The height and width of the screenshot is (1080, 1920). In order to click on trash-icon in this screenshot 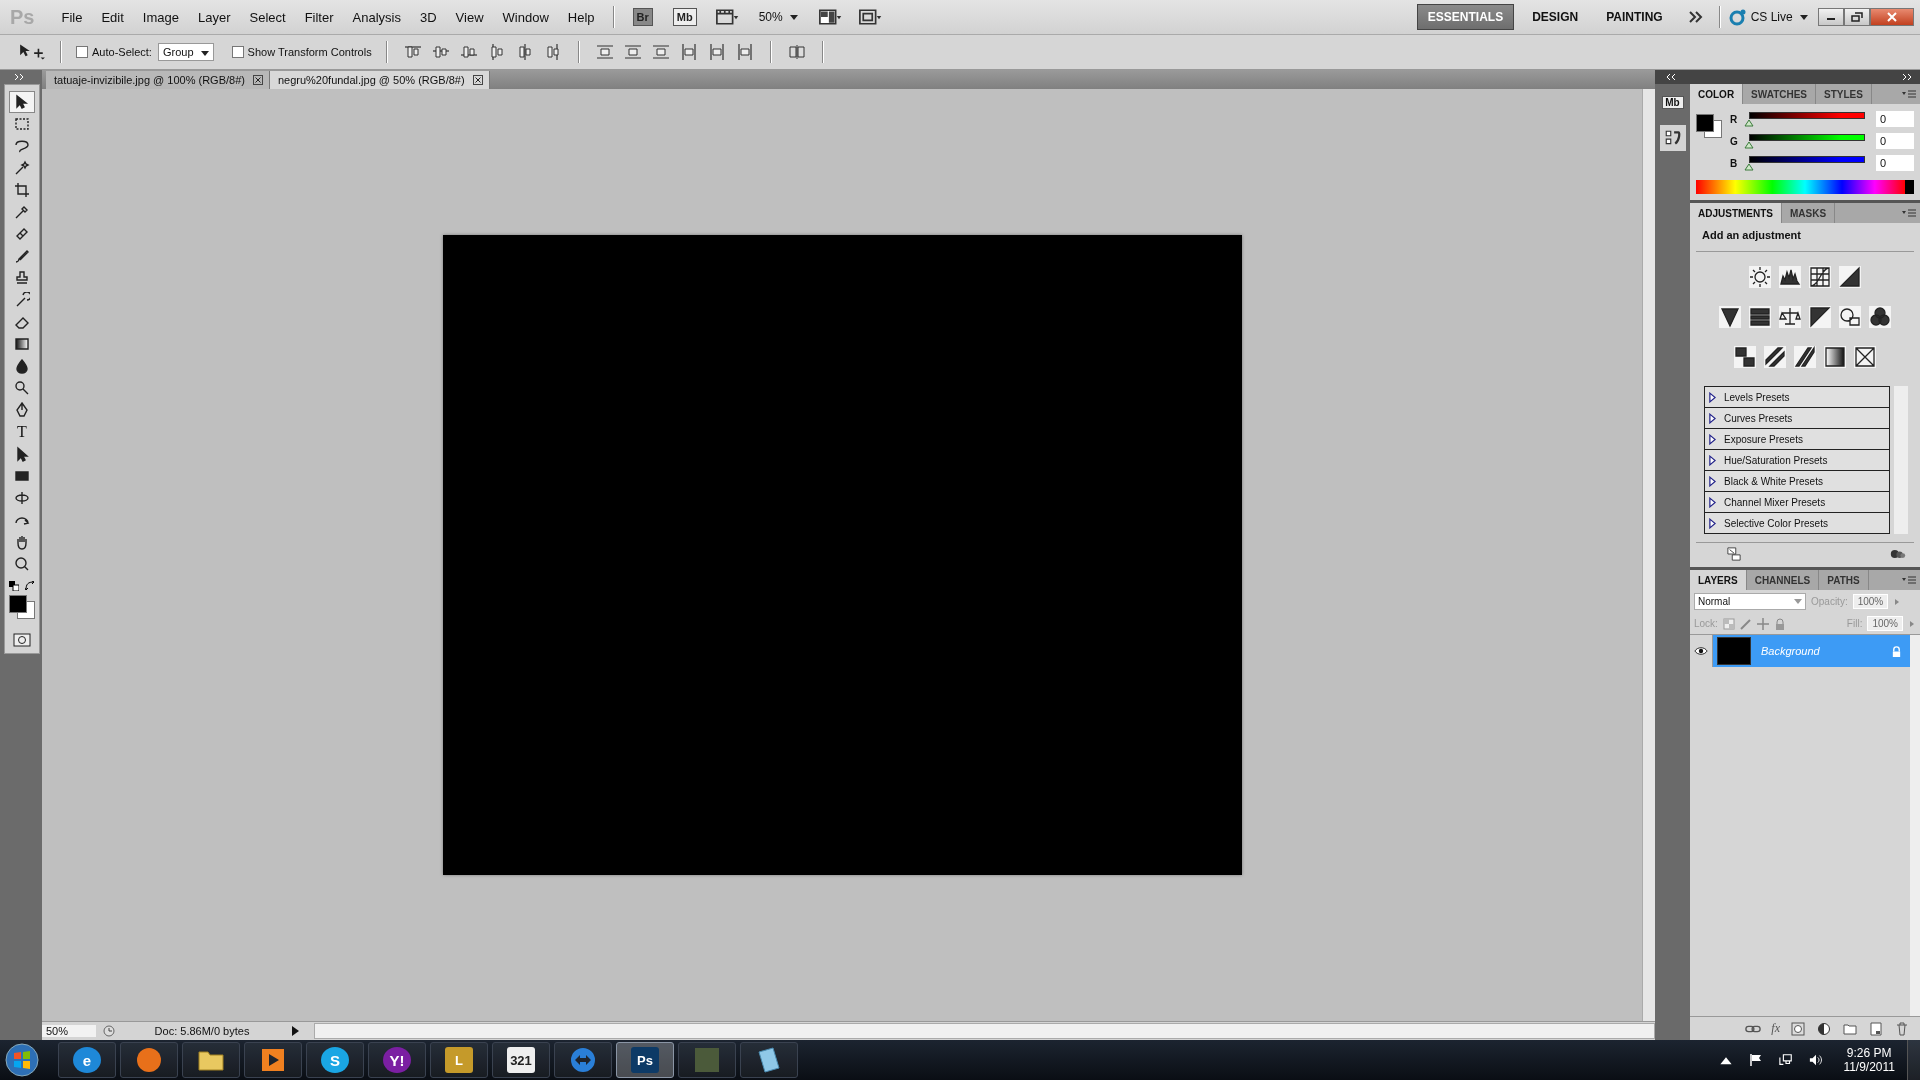, I will do `click(1902, 1028)`.